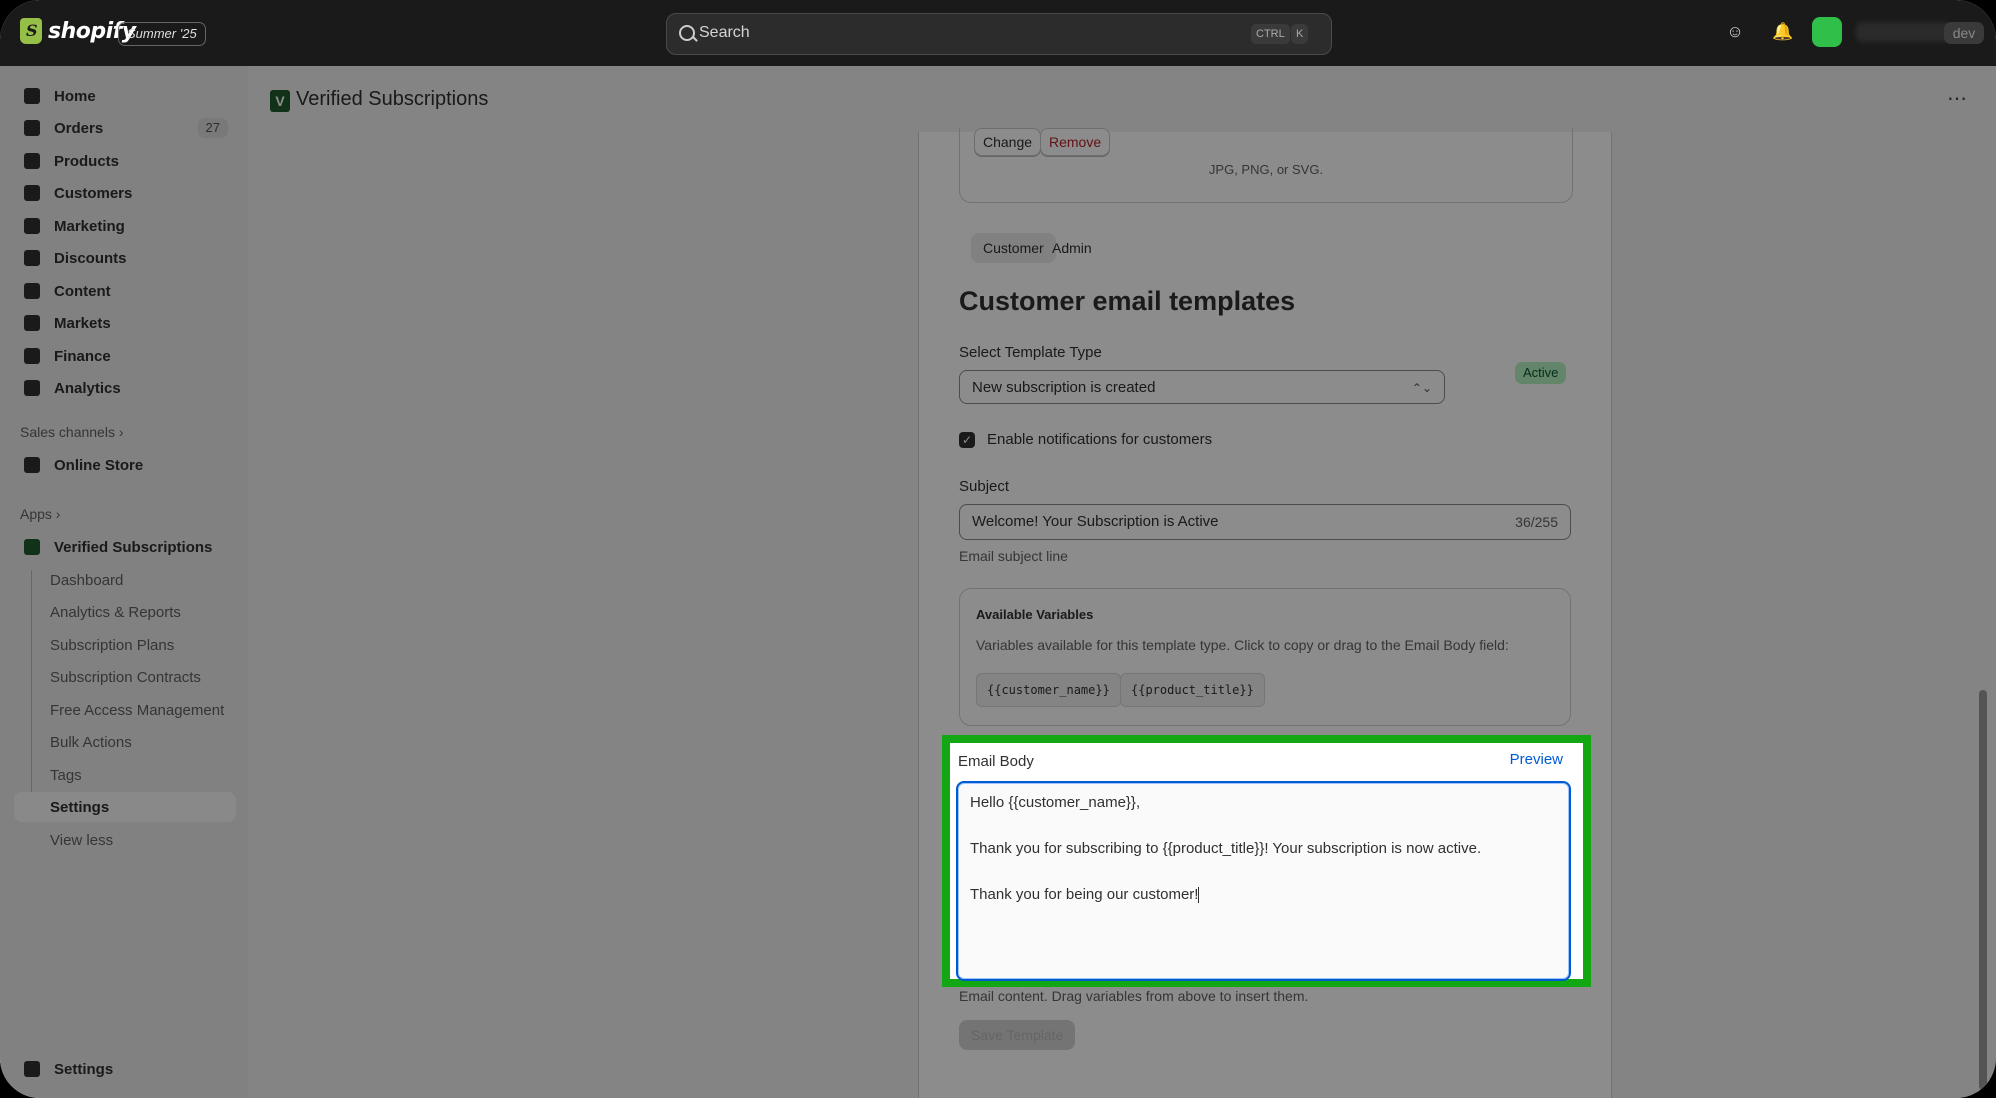 This screenshot has width=1996, height=1098. Describe the element at coordinates (31, 689) in the screenshot. I see `submenu-line` at that location.